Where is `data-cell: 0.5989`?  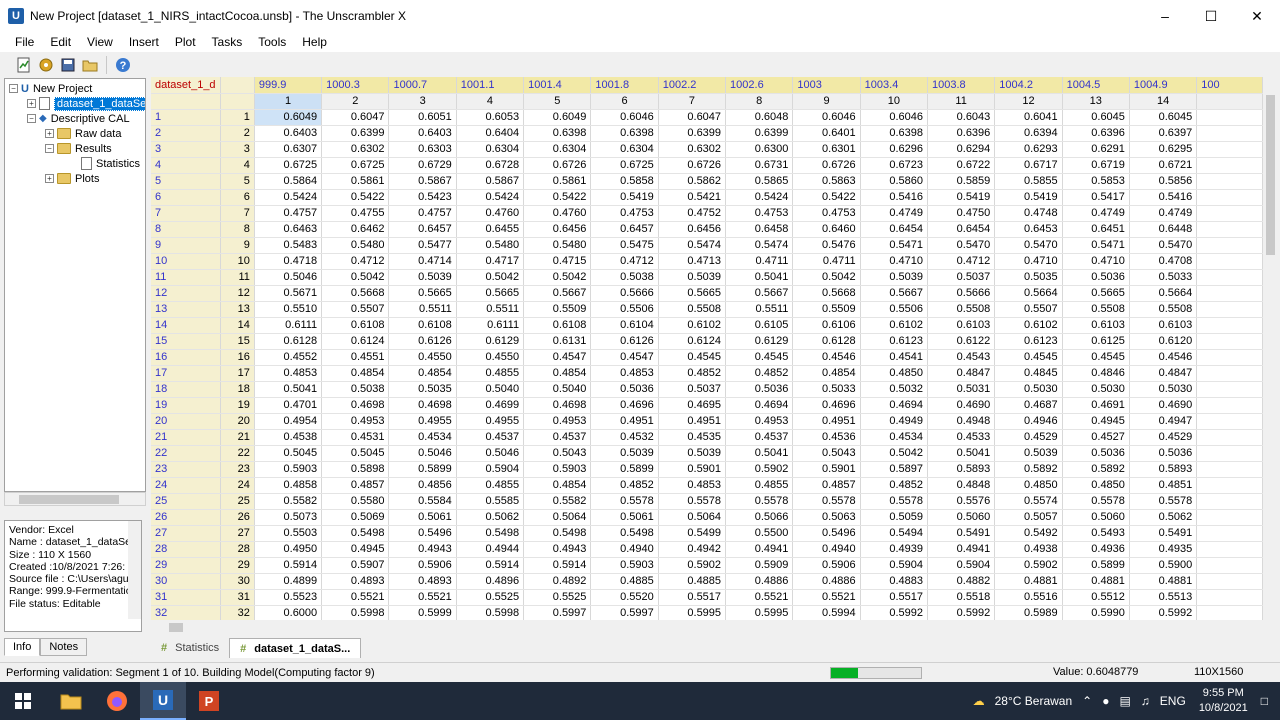
data-cell: 0.5989 is located at coordinates (1028, 612).